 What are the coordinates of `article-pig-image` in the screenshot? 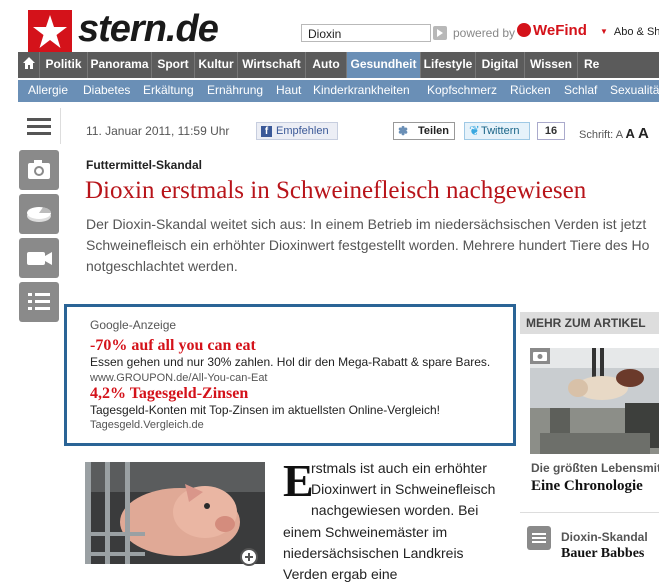 It's located at (175, 513).